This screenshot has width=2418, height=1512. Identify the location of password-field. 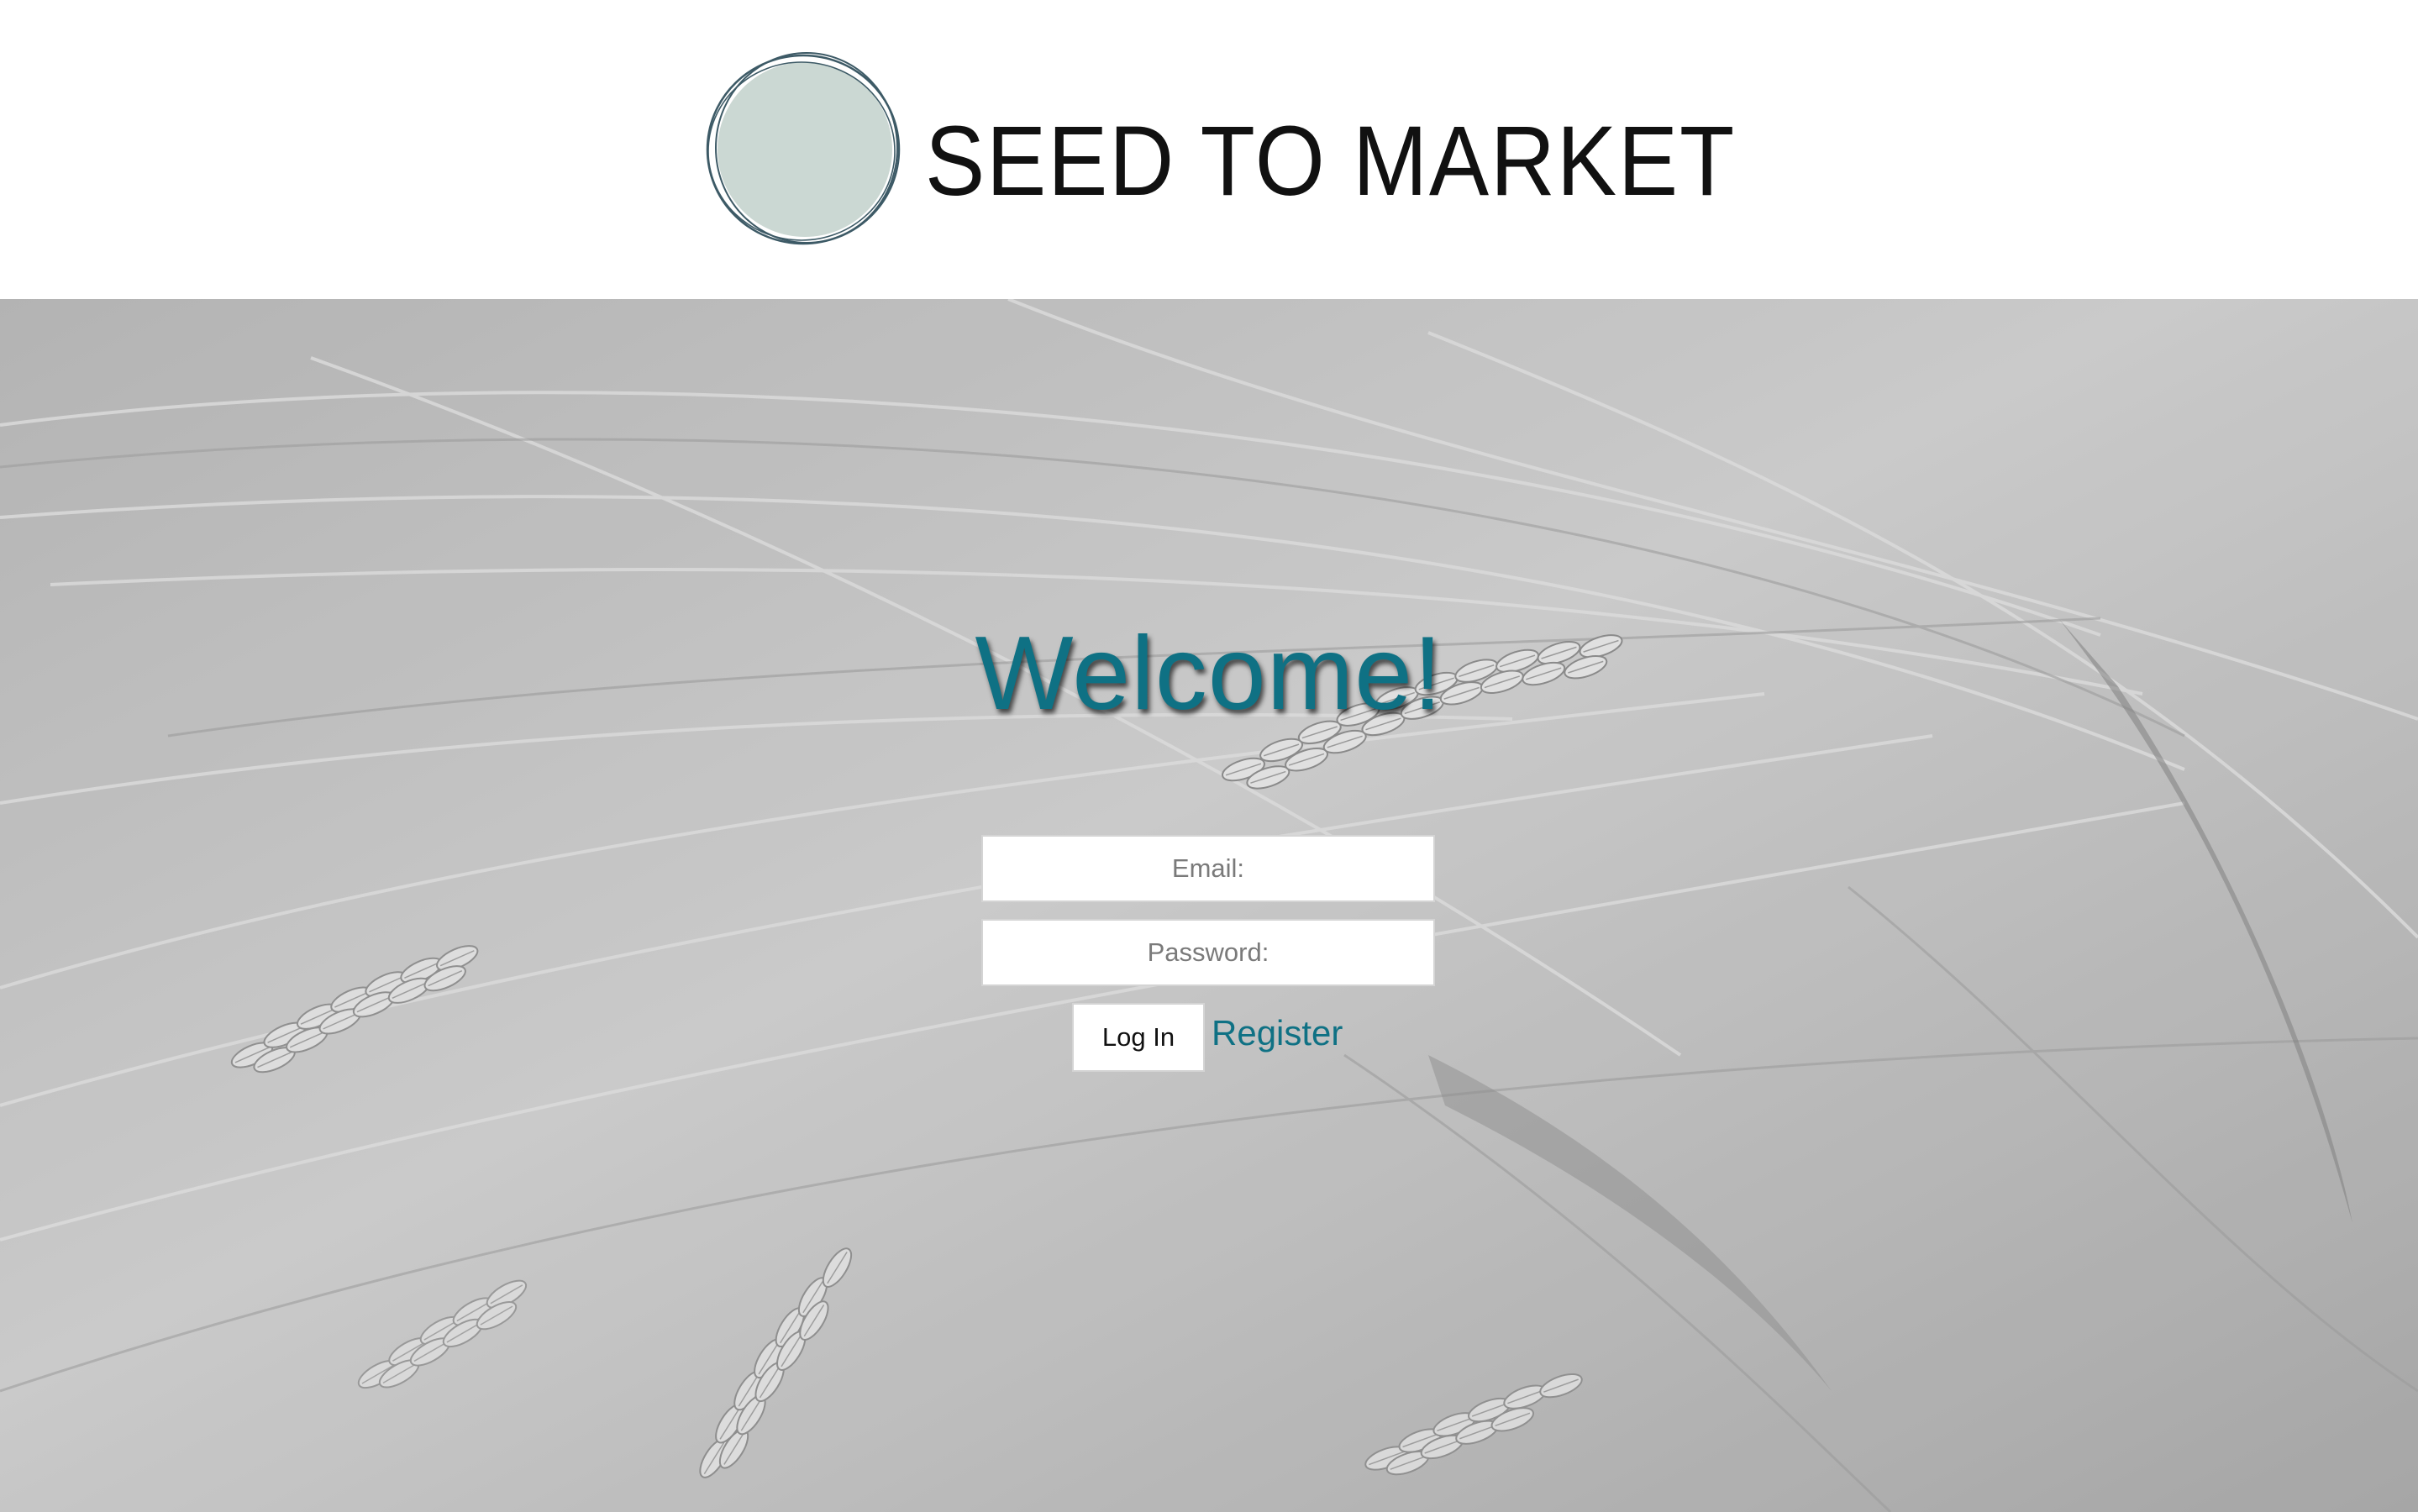
(1208, 952).